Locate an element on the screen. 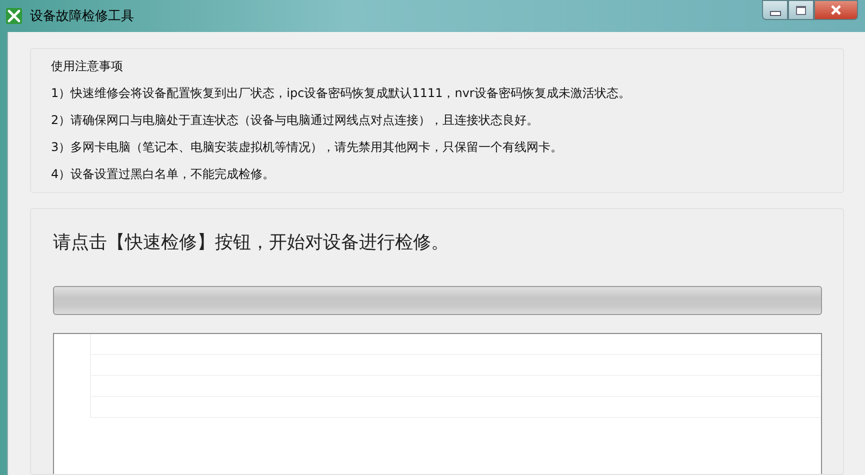  close-icon is located at coordinates (836, 10).